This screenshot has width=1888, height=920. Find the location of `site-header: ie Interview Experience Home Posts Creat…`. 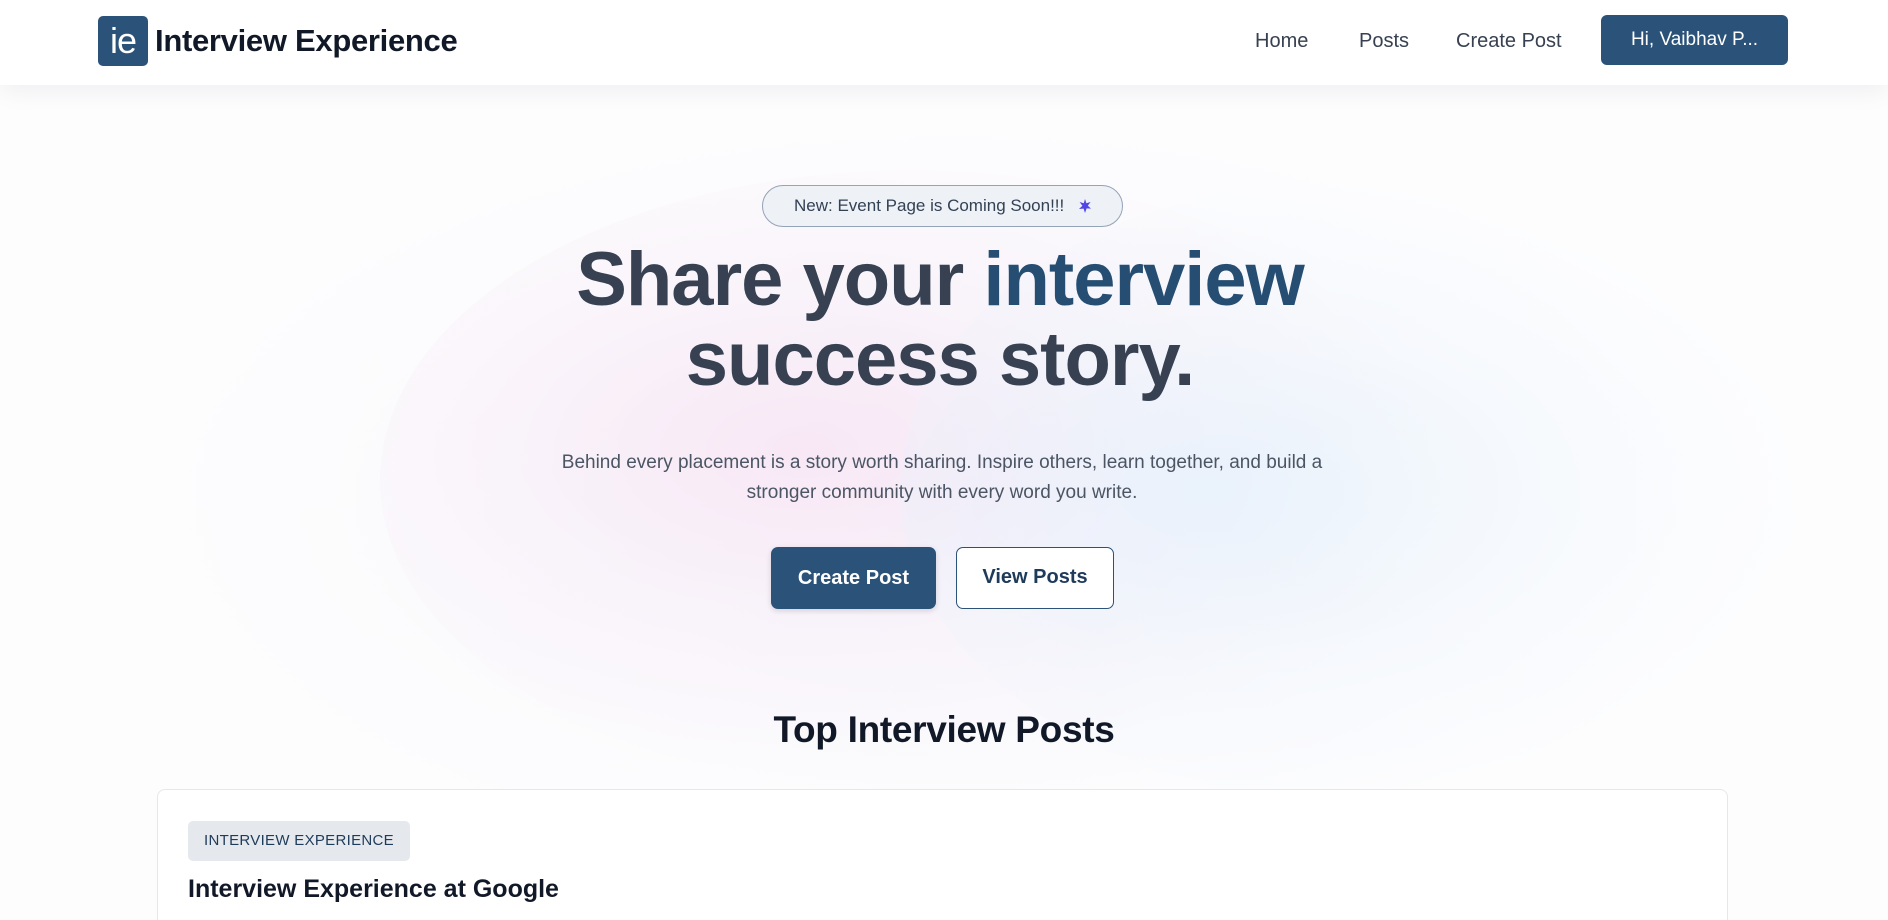

site-header: ie Interview Experience Home Posts Creat… is located at coordinates (944, 42).